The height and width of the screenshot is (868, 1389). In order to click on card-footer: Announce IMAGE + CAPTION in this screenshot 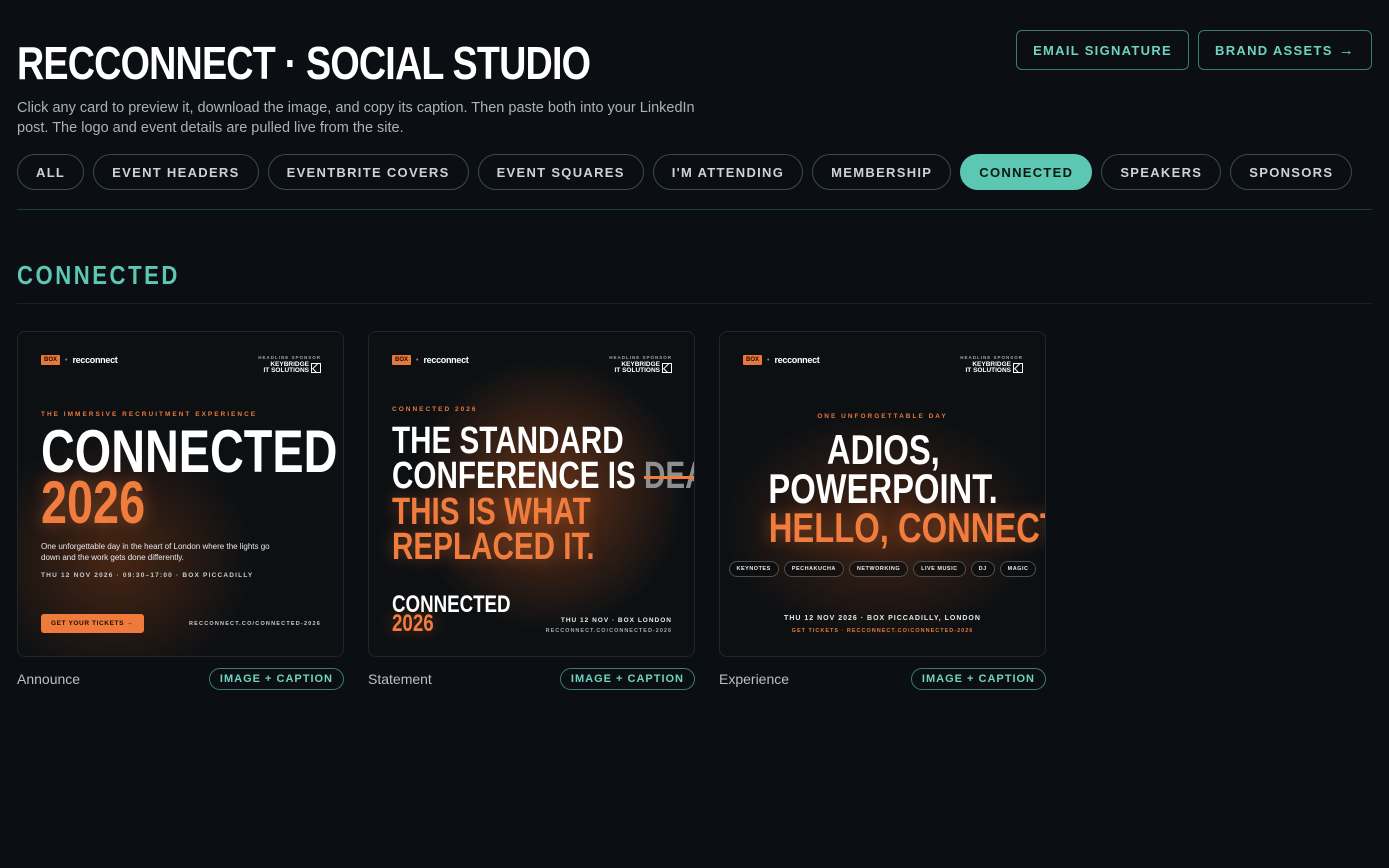, I will do `click(180, 679)`.